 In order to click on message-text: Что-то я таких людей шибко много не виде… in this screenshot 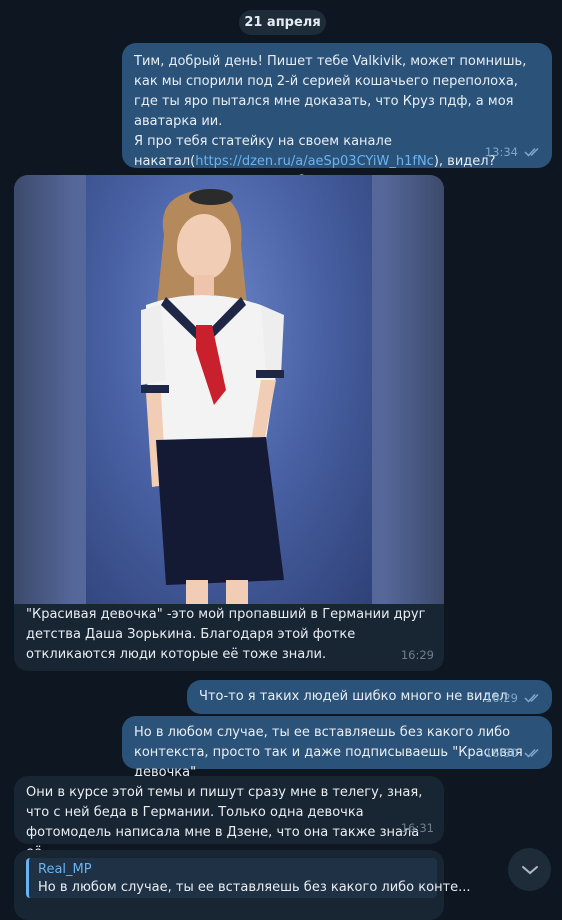, I will do `click(353, 696)`.